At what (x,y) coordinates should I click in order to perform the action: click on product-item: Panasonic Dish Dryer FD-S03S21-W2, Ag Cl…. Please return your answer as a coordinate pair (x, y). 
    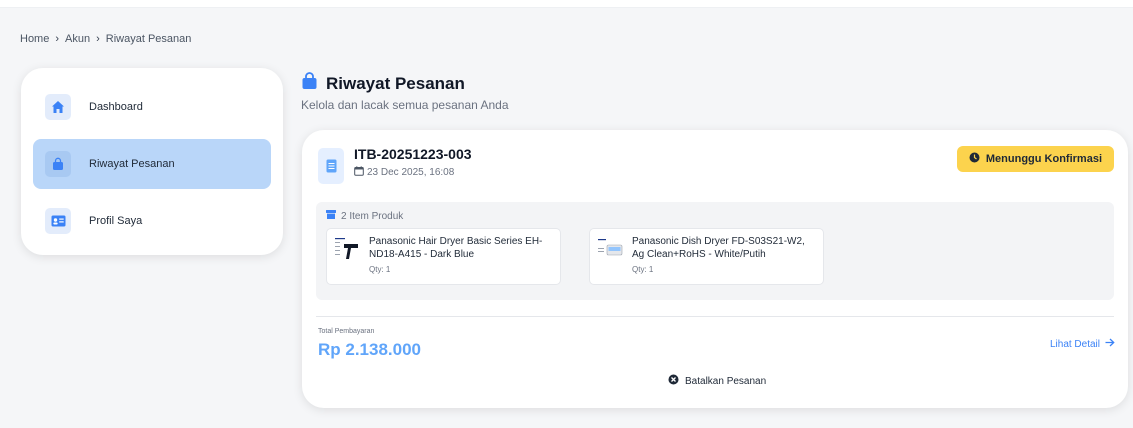
    Looking at the image, I should click on (706, 256).